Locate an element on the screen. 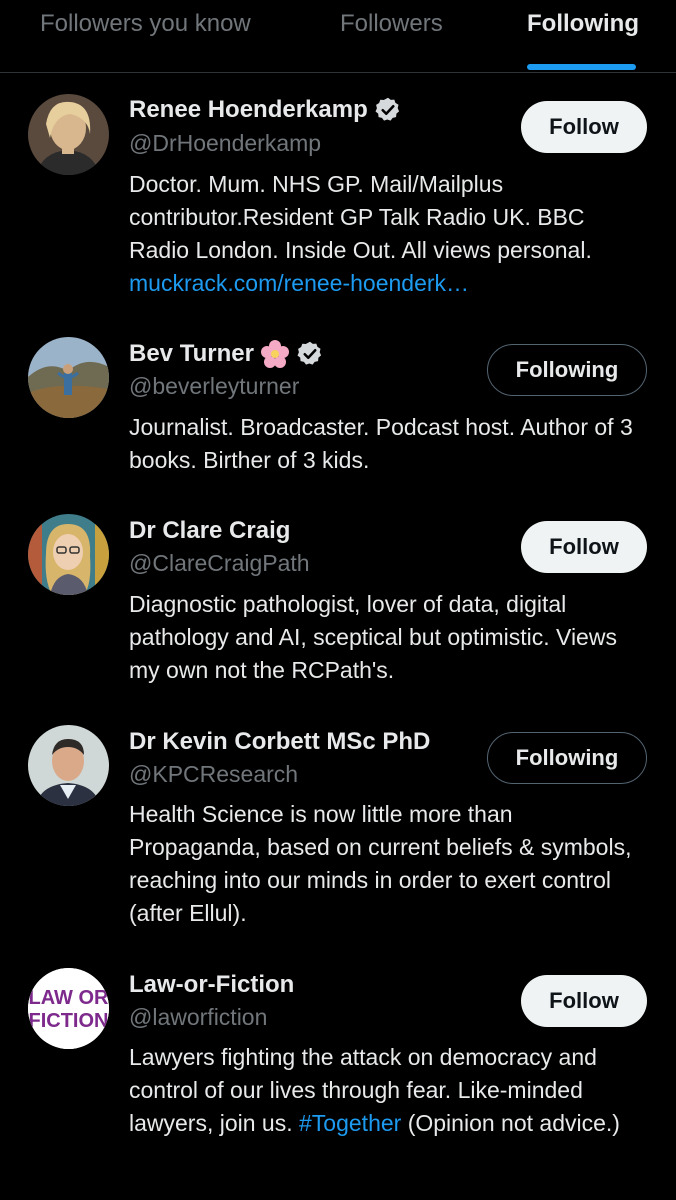 Image resolution: width=676 pixels, height=1200 pixels. user-name: Bev Turner is located at coordinates (191, 353).